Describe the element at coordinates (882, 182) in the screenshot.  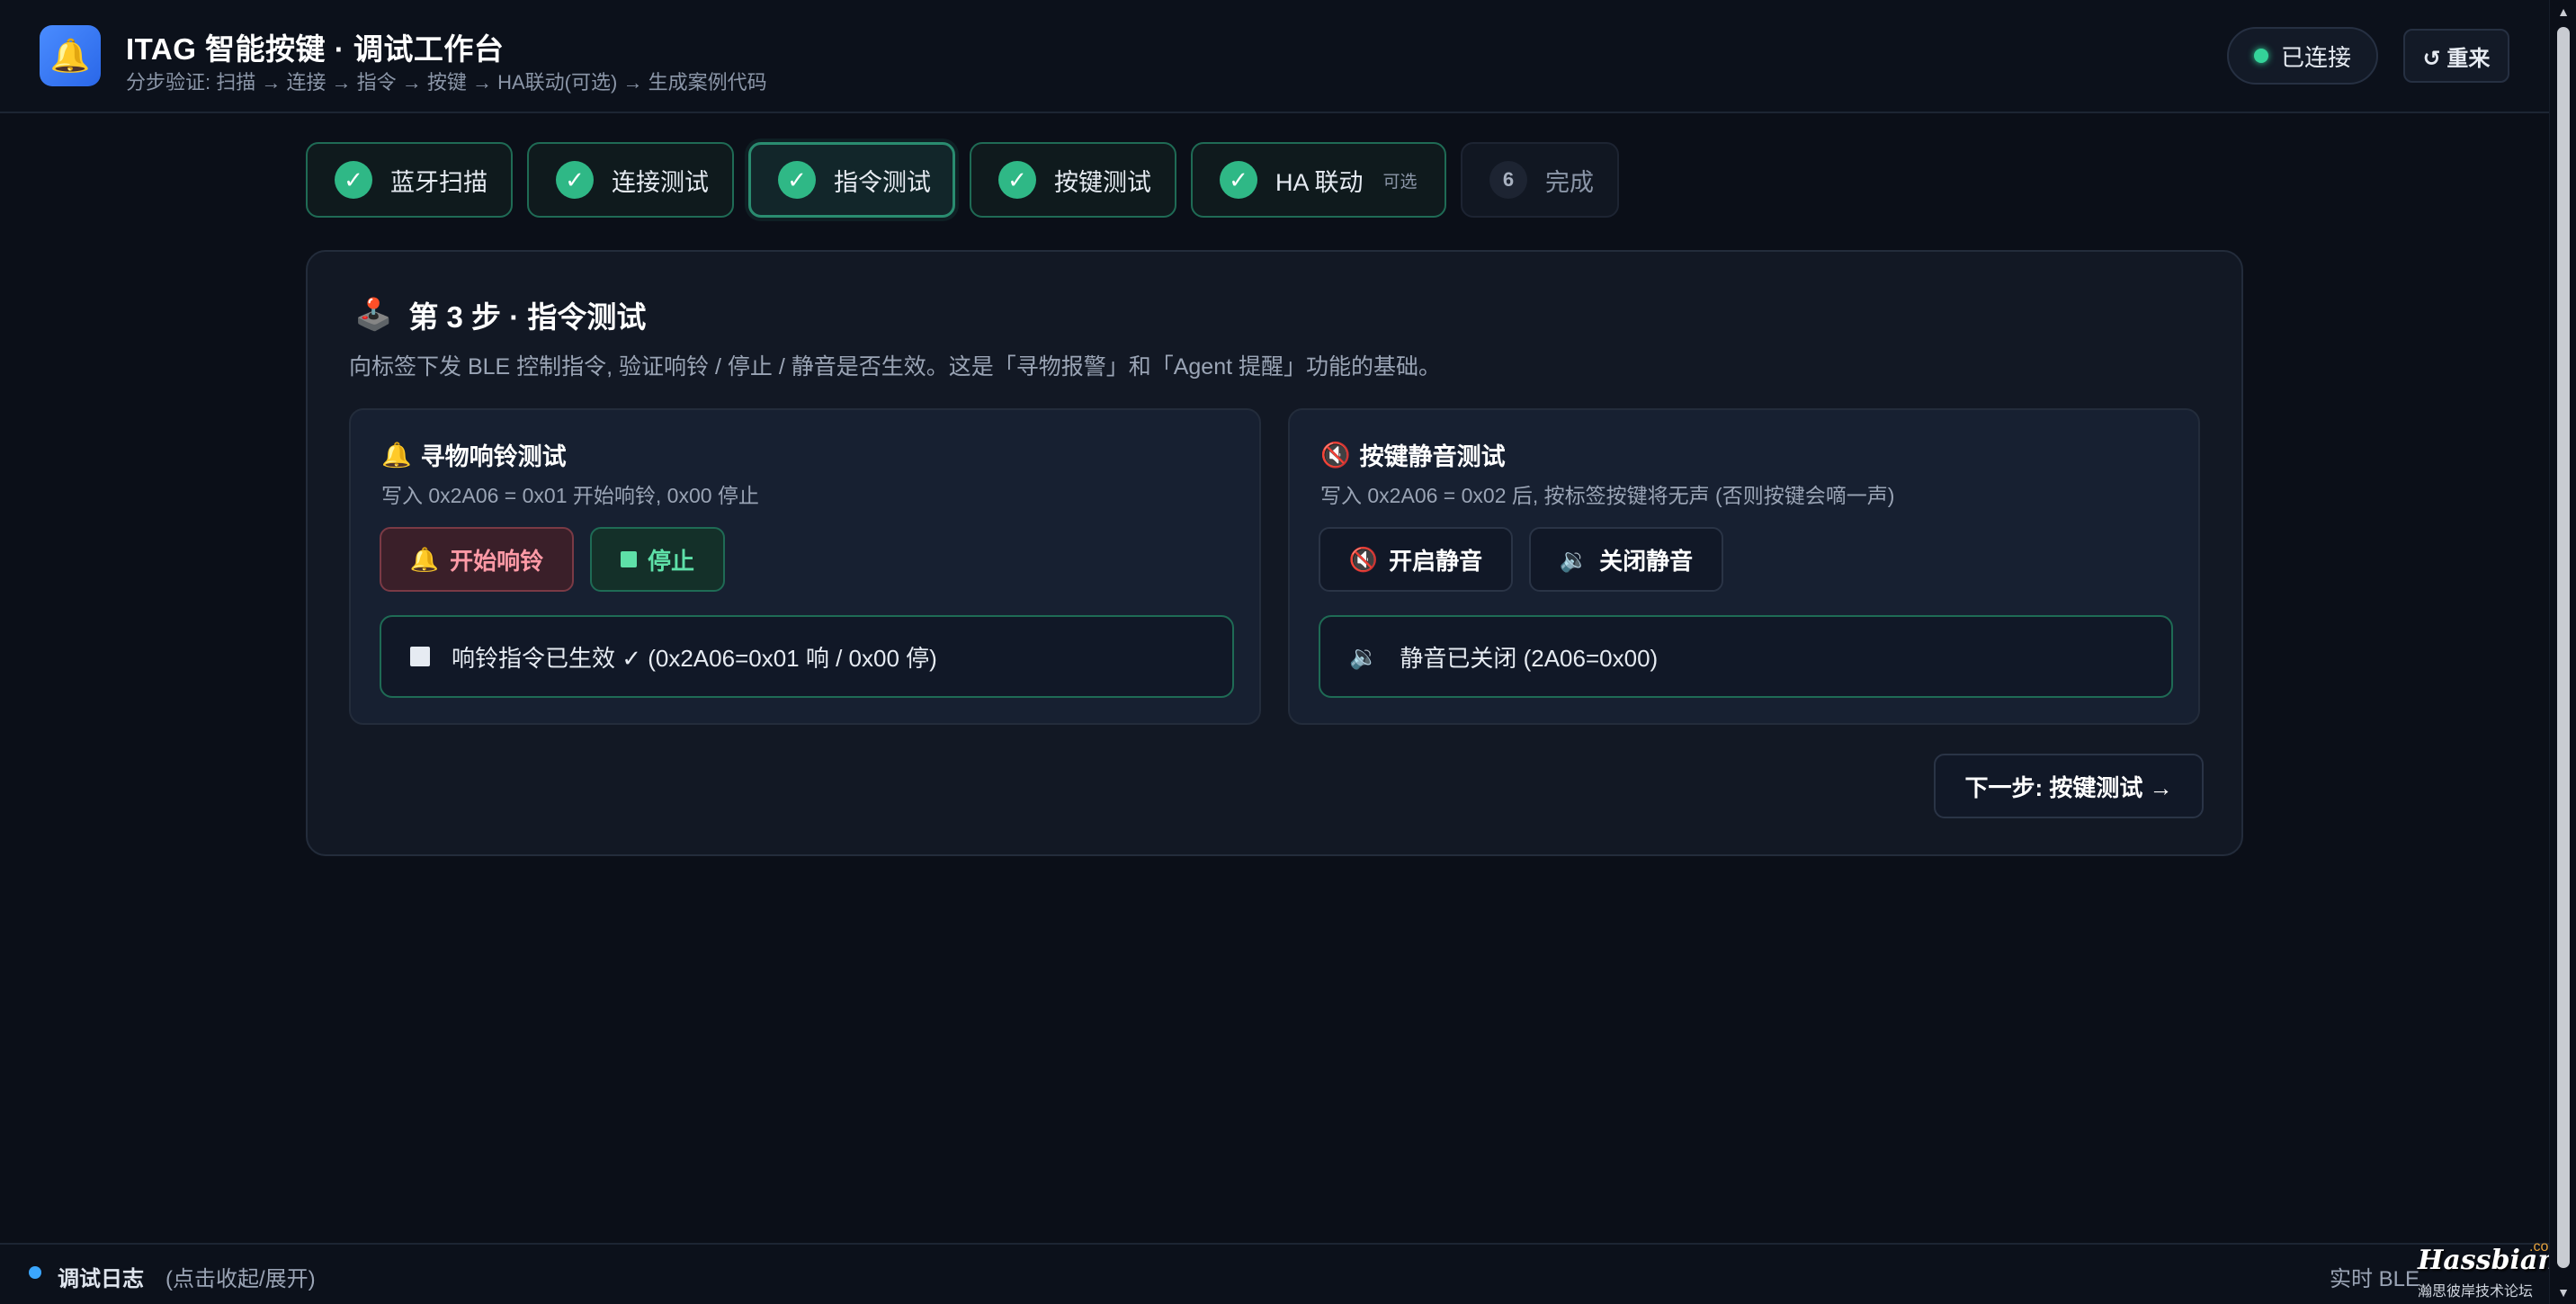
I see `step-label: 指令测试` at that location.